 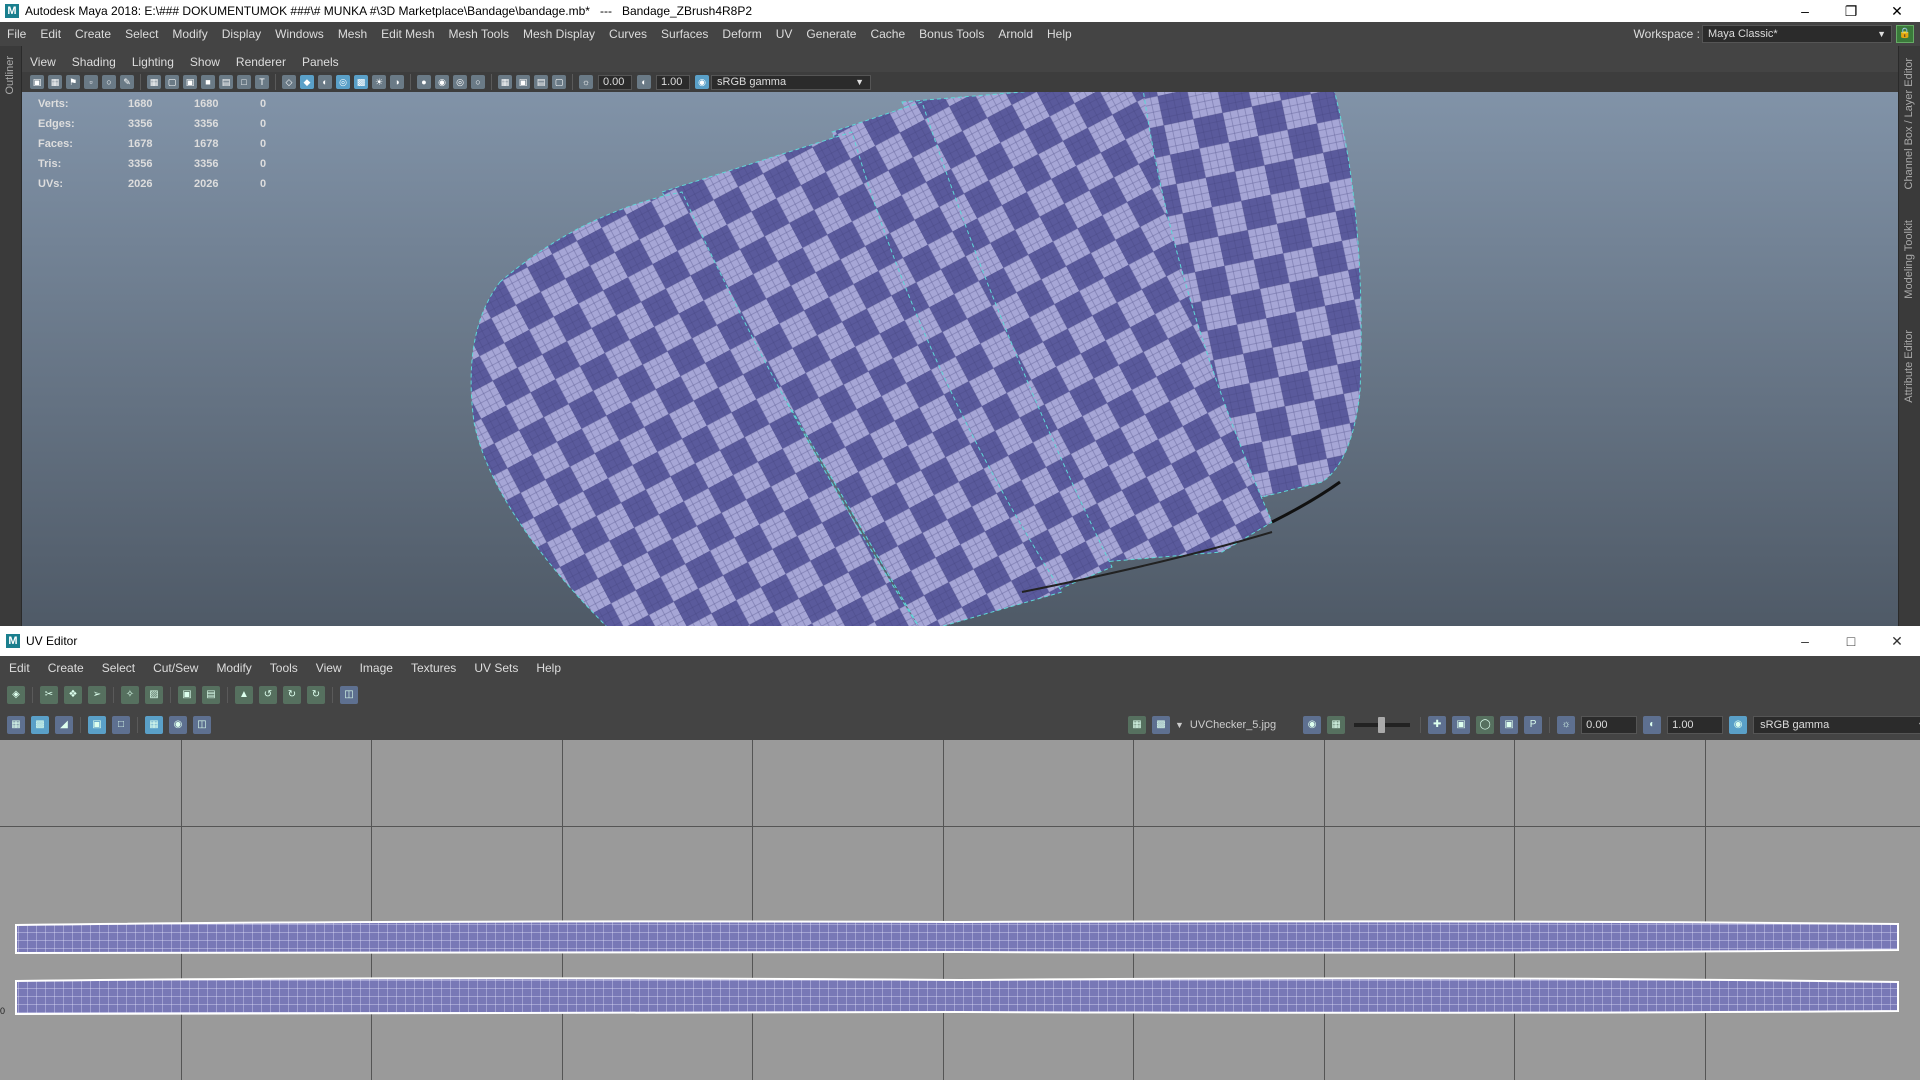 What do you see at coordinates (887, 34) in the screenshot?
I see `menu-cache: Cache` at bounding box center [887, 34].